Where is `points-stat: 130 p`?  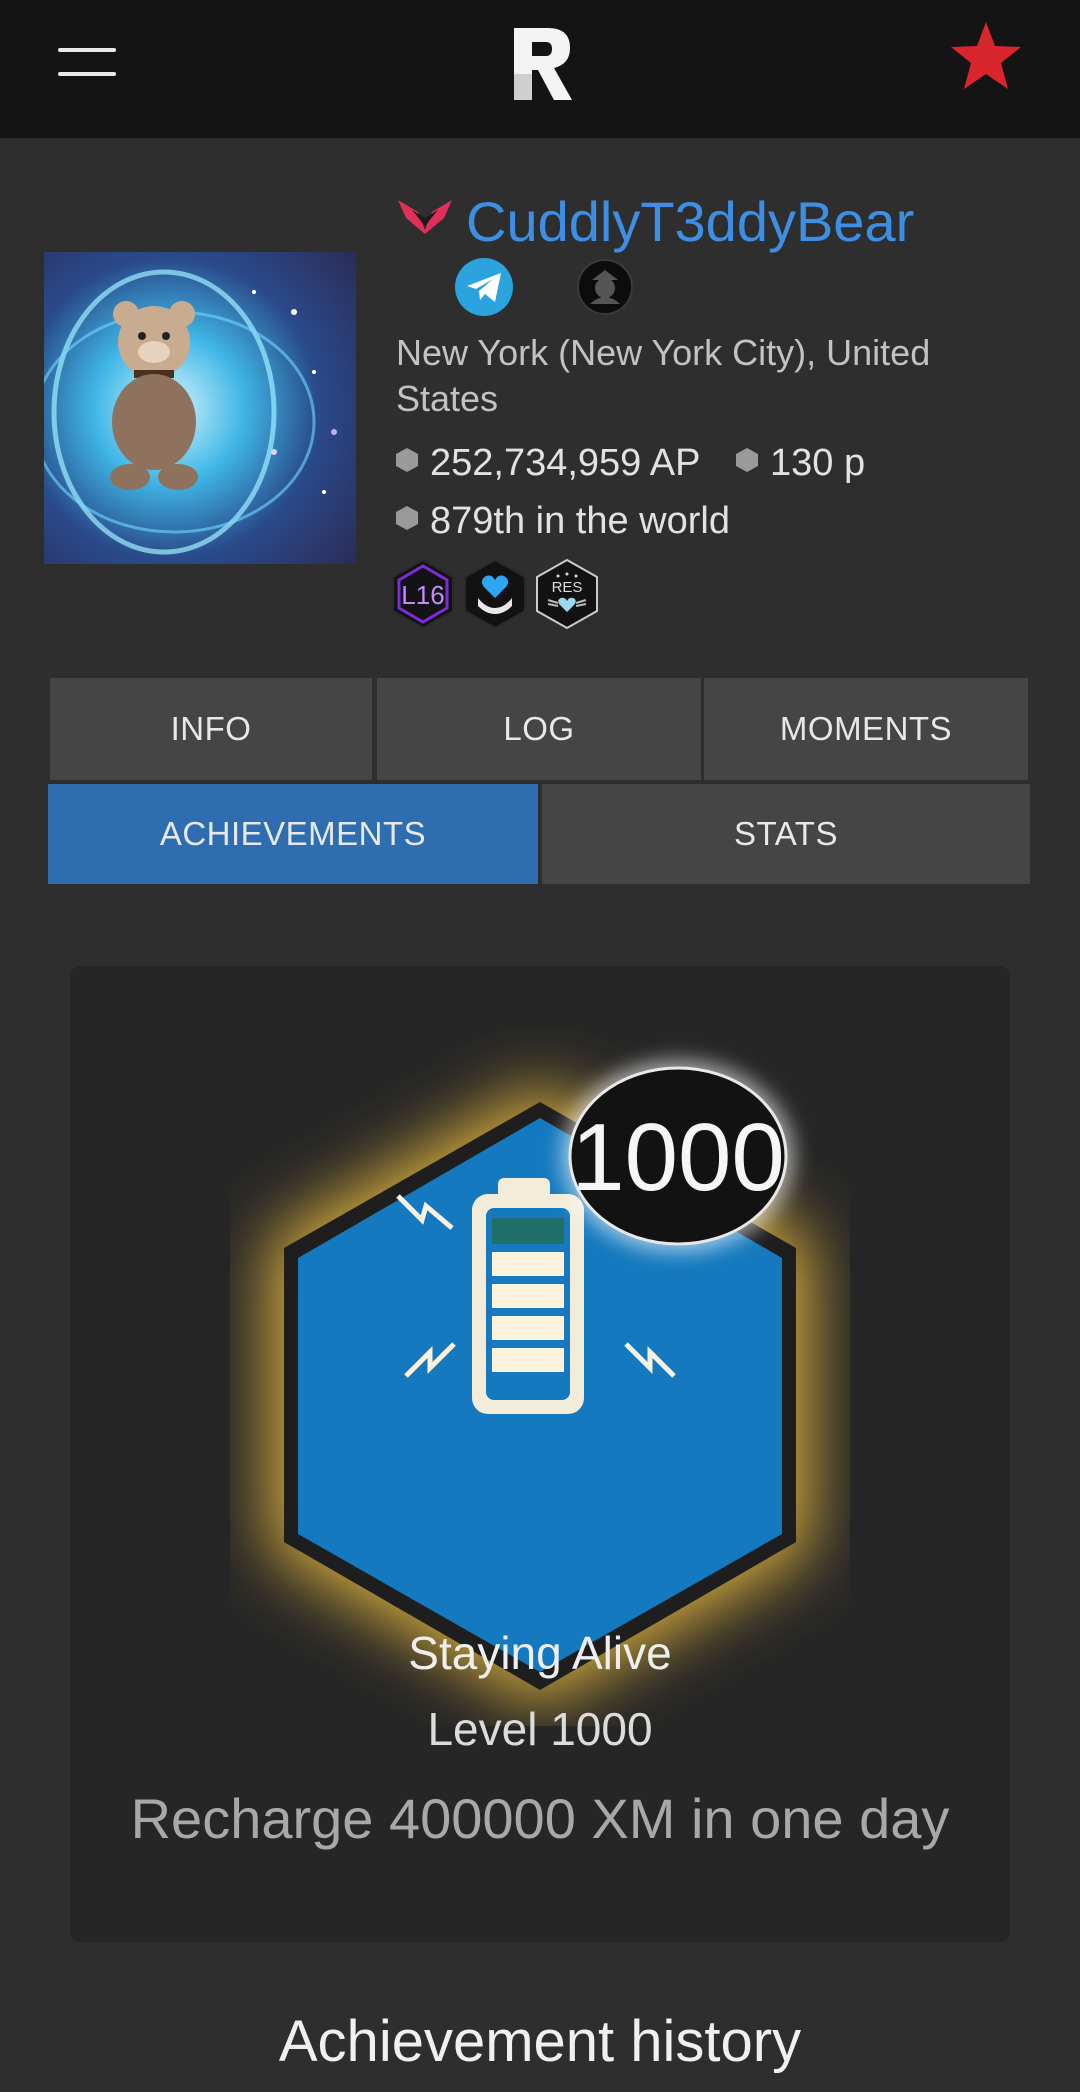 points-stat: 130 p is located at coordinates (800, 463).